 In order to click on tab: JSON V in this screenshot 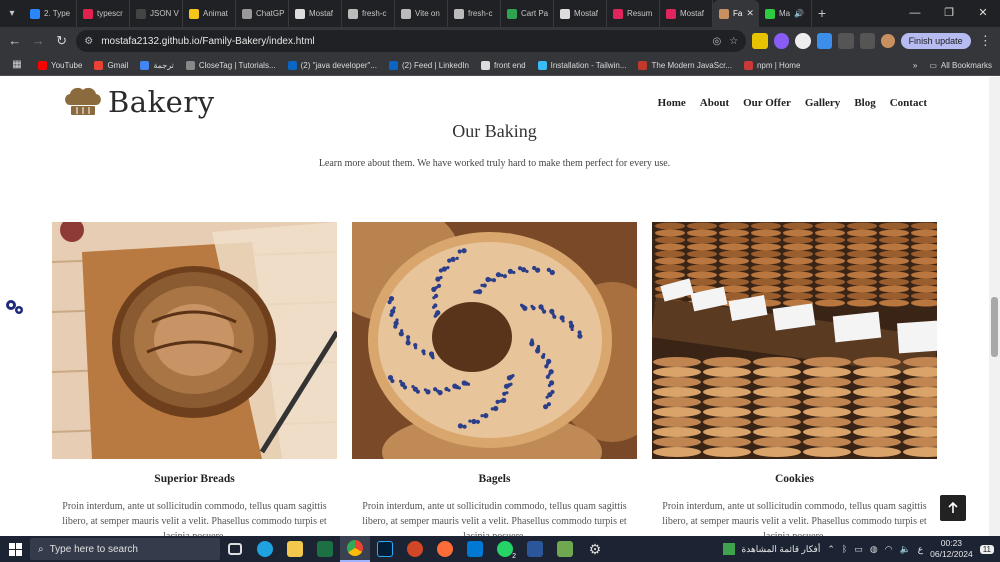, I will do `click(156, 13)`.